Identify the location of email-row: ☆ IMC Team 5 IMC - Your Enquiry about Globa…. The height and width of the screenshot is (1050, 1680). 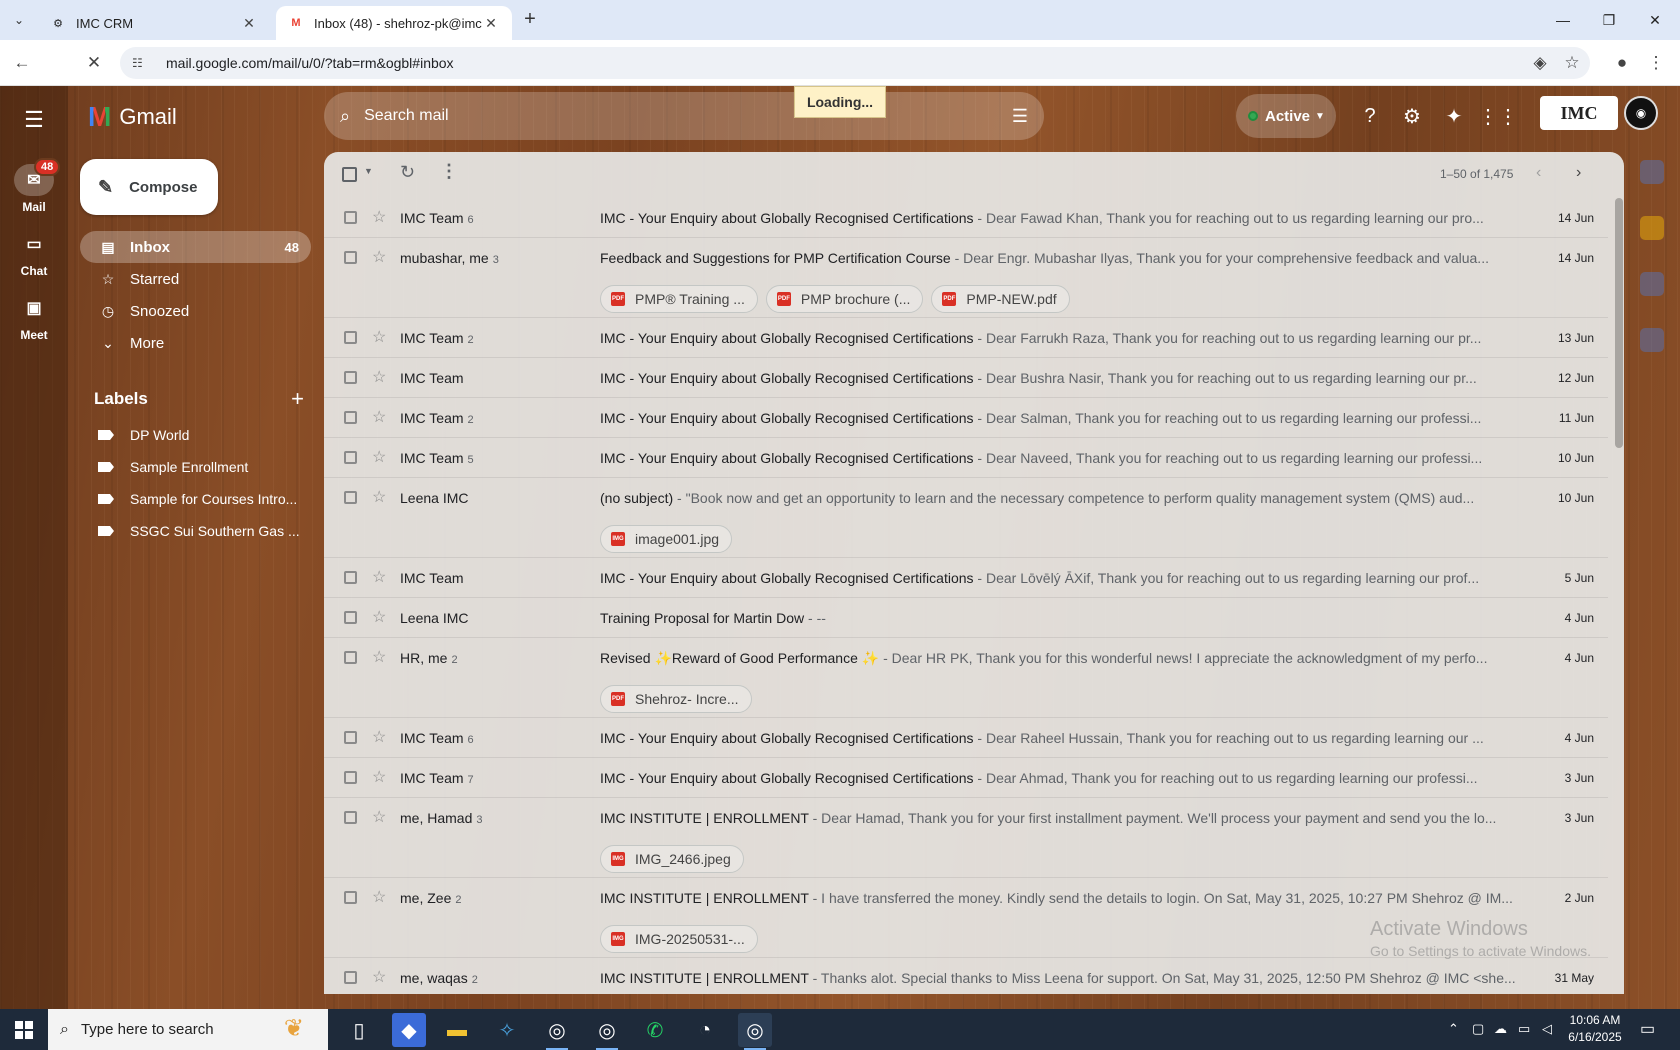
(966, 458).